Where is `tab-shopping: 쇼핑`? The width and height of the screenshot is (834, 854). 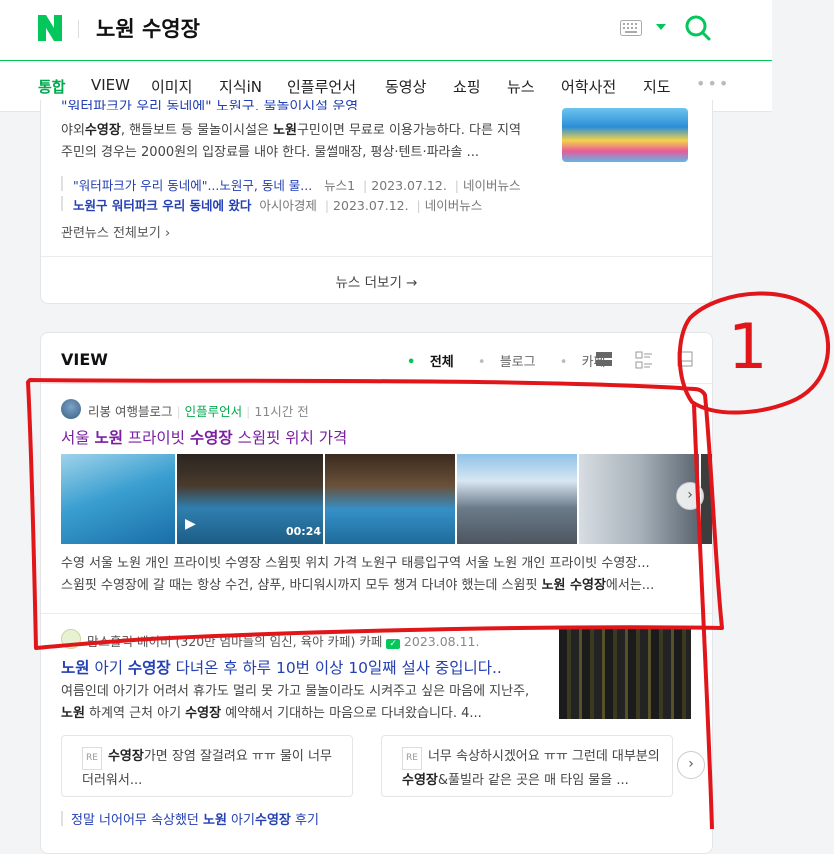
tab-shopping: 쇼핑 is located at coordinates (467, 86).